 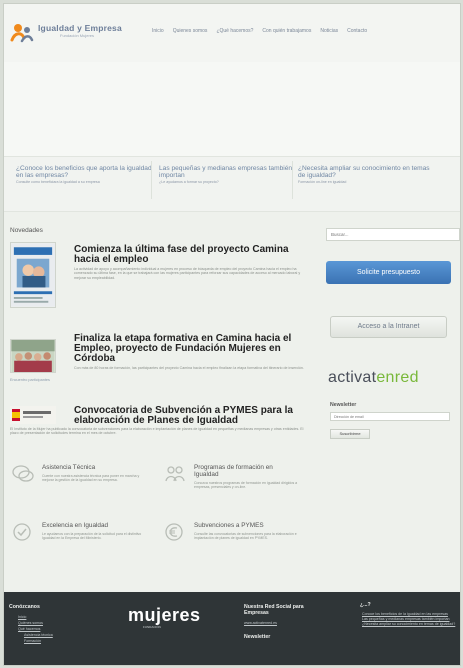 What do you see at coordinates (246, 471) in the screenshot?
I see `feature-title: Programas de formación en Igualdad` at bounding box center [246, 471].